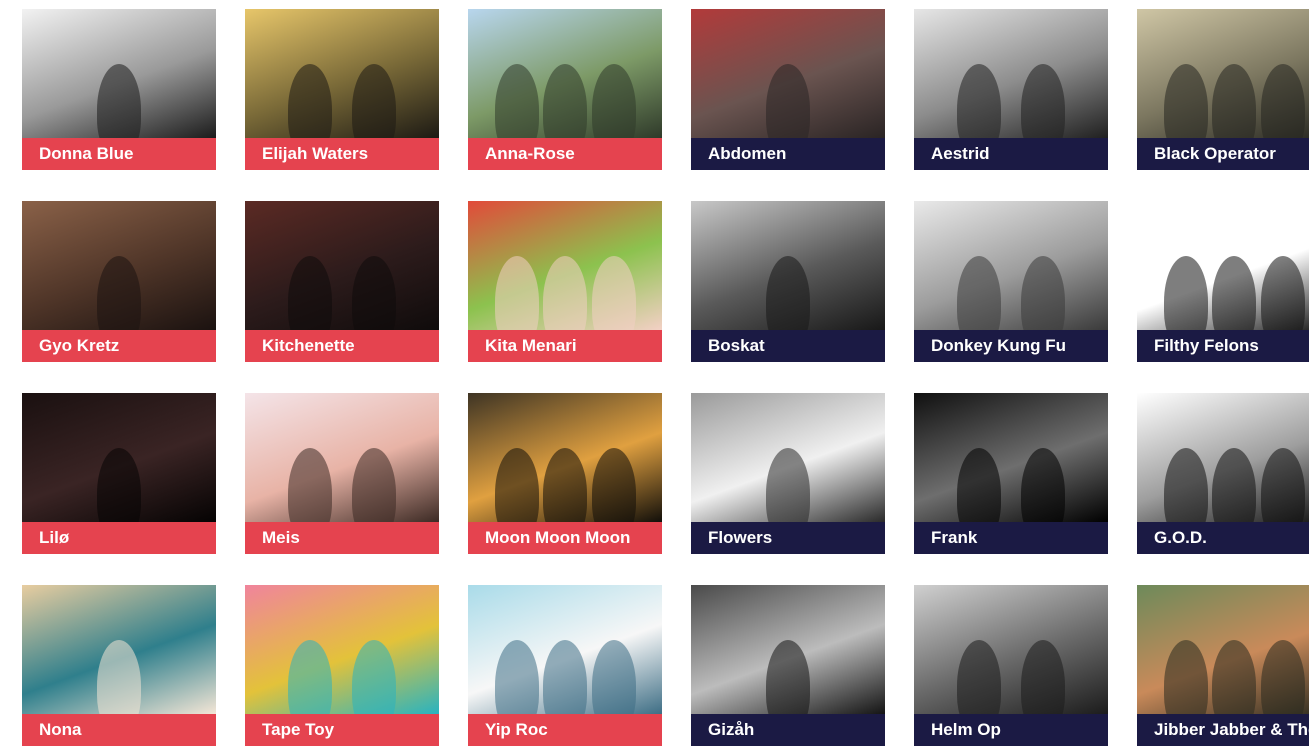 This screenshot has height=746, width=1309. What do you see at coordinates (1223, 538) in the screenshot?
I see `artist-name: G.O.D.` at bounding box center [1223, 538].